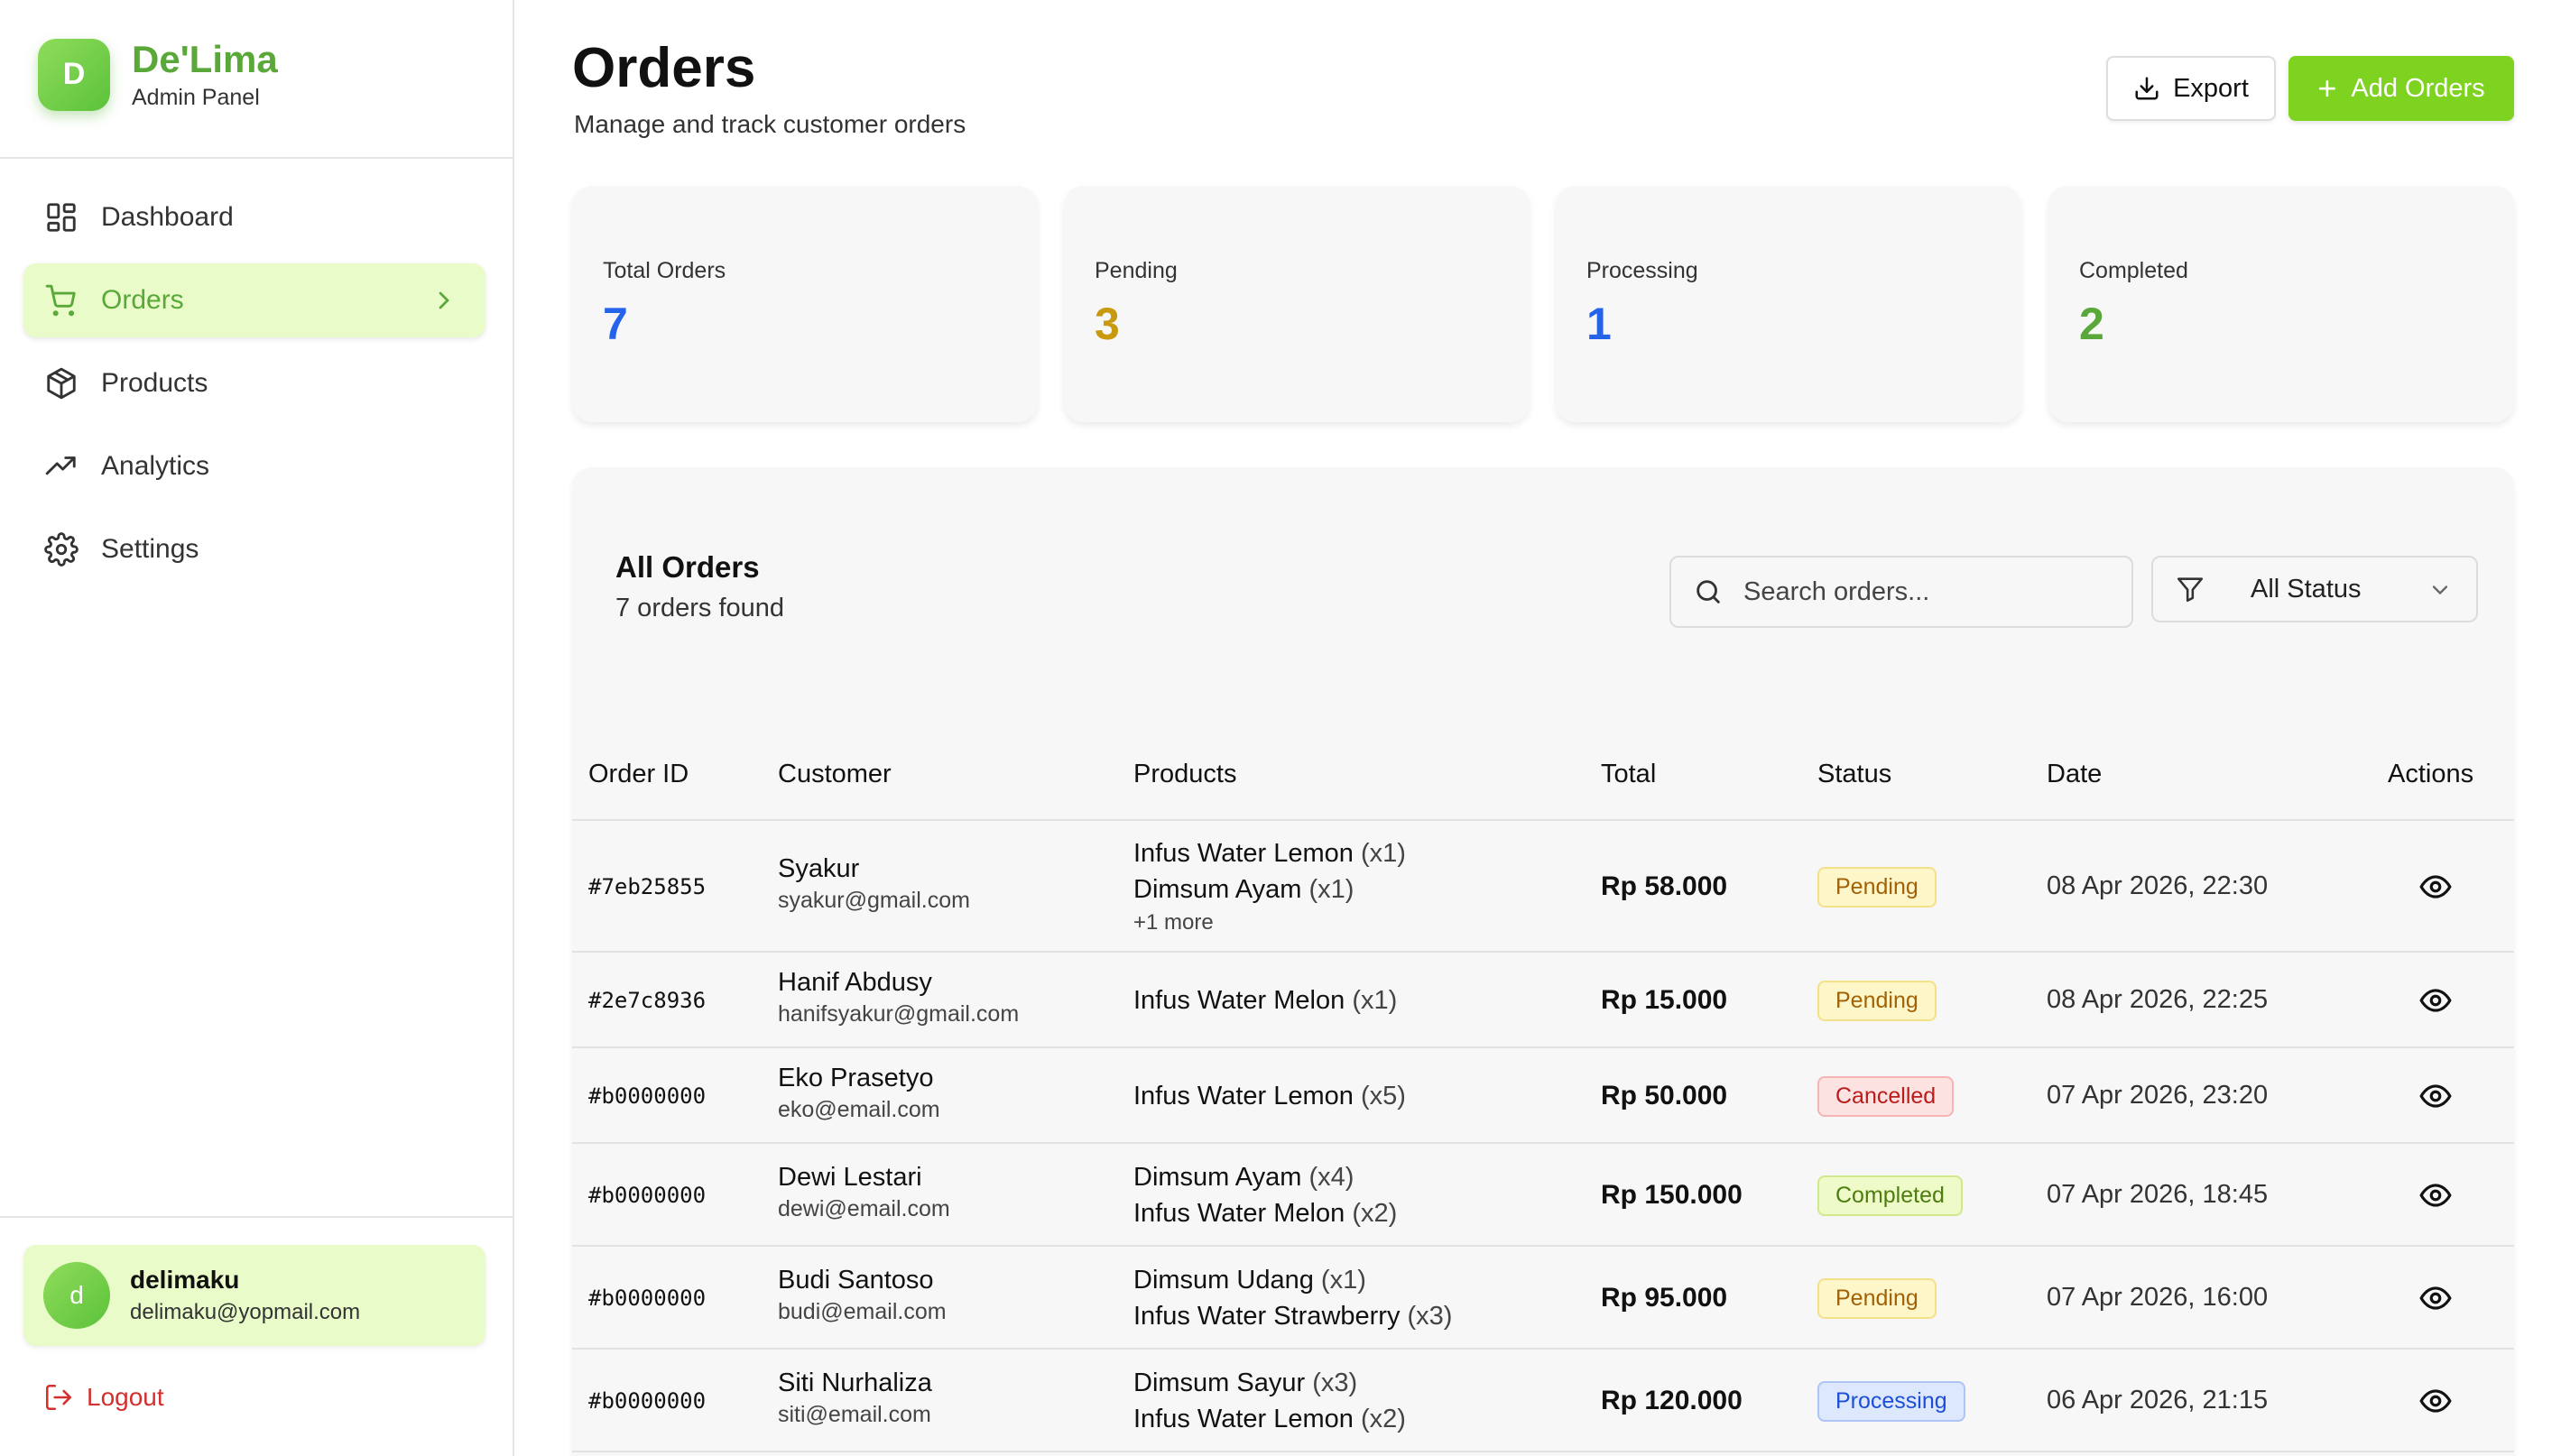 This screenshot has height=1456, width=2561. I want to click on chevron-right-icon, so click(444, 300).